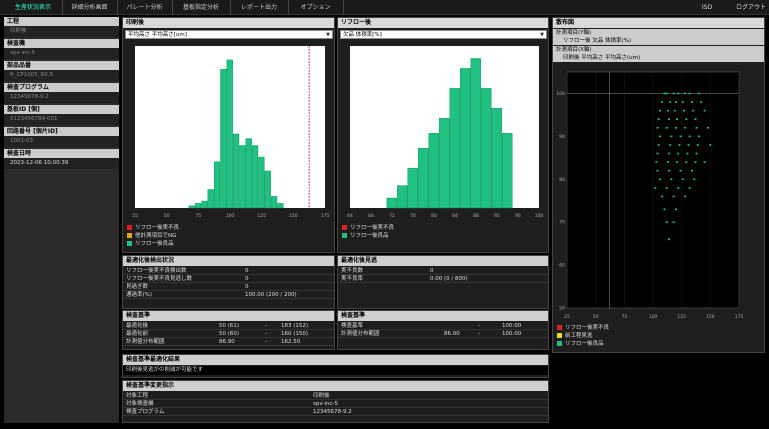 The image size is (769, 429). I want to click on x-tick-label: 100, so click(539, 216).